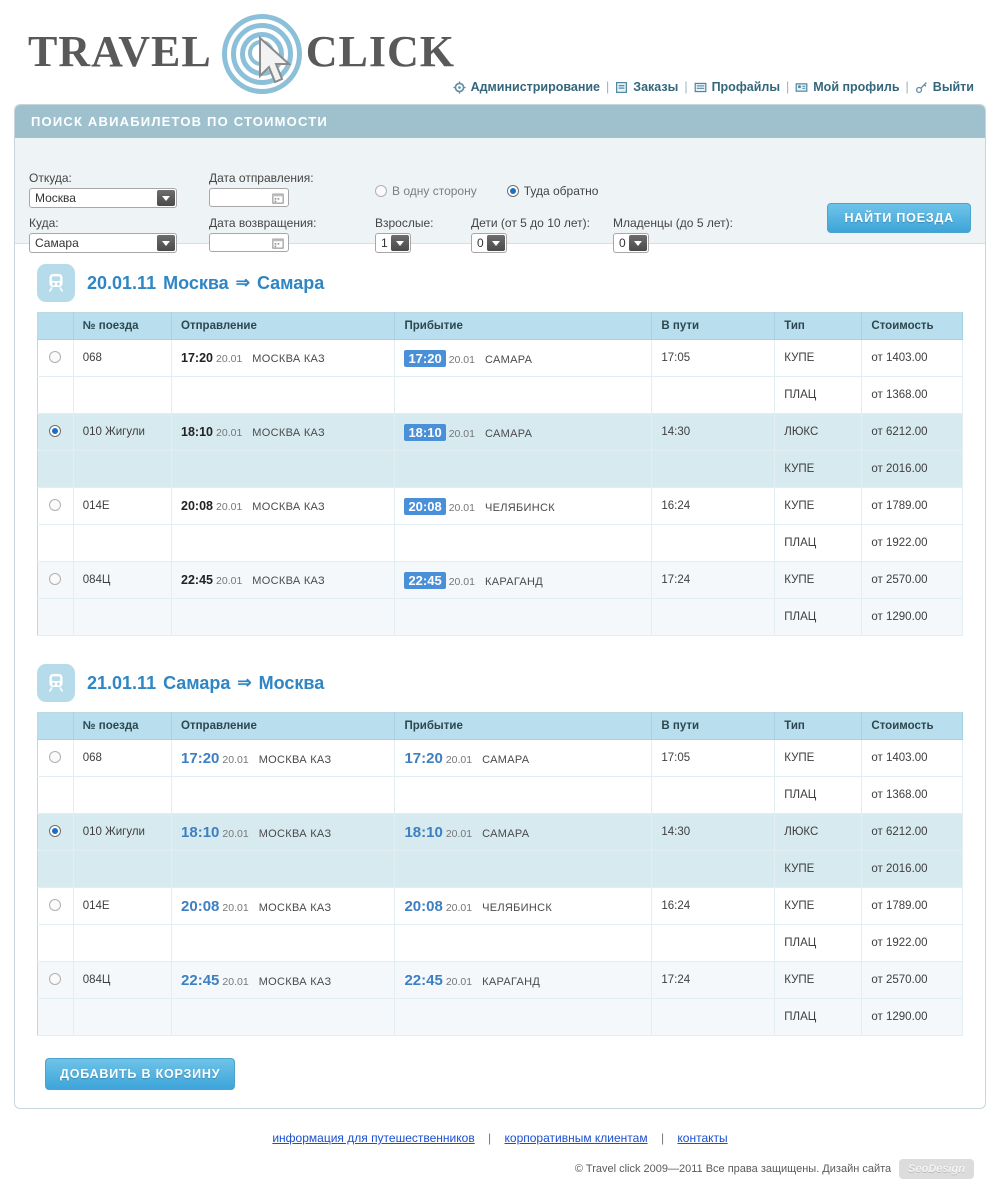  Describe the element at coordinates (423, 906) in the screenshot. I see `arrival-time: 20:08` at that location.